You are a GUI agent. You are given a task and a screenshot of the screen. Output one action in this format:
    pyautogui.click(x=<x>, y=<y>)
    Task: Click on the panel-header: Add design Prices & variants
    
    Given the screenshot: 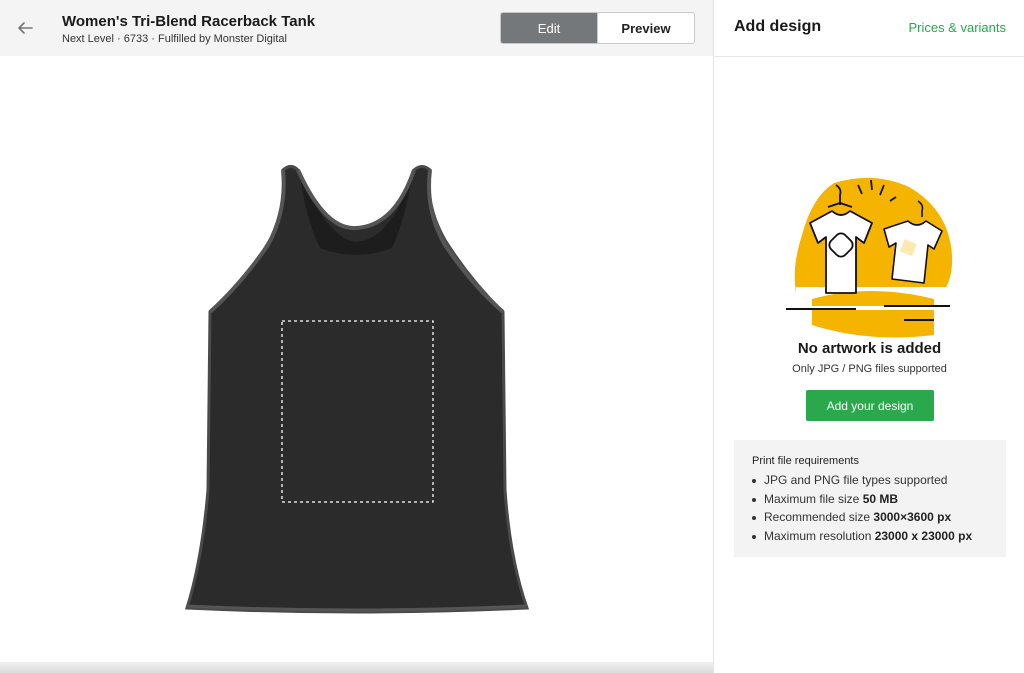 What is the action you would take?
    pyautogui.click(x=869, y=28)
    